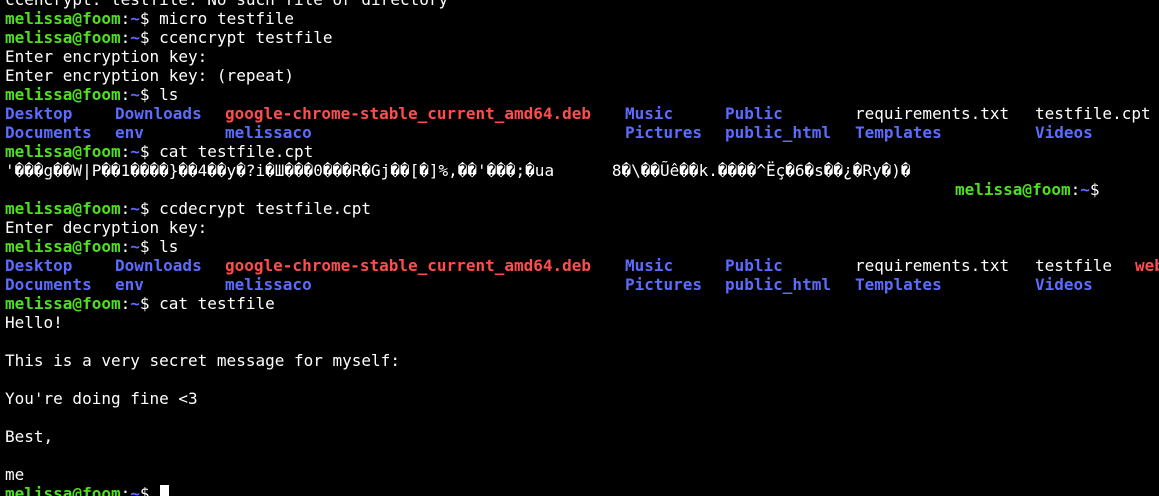 This screenshot has width=1159, height=496. What do you see at coordinates (265, 208) in the screenshot?
I see `command-text: ccdecrypt testfile.cpt` at bounding box center [265, 208].